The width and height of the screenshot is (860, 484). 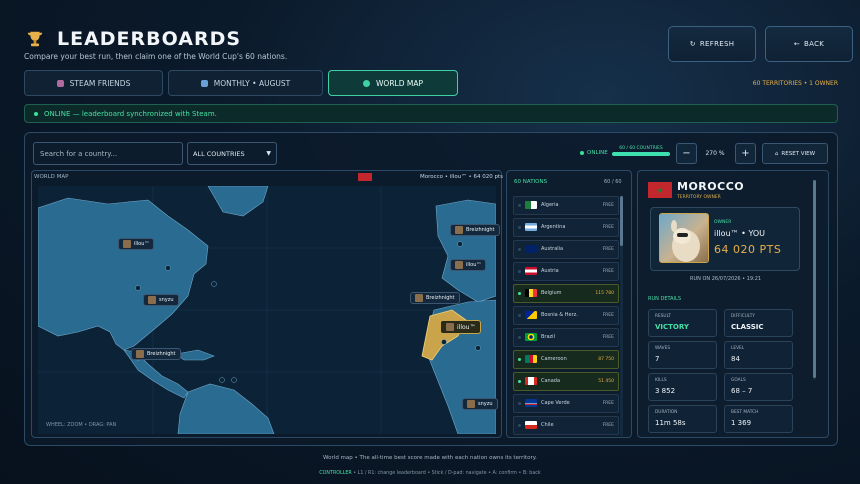 What do you see at coordinates (582, 153) in the screenshot?
I see `online-dot-icon` at bounding box center [582, 153].